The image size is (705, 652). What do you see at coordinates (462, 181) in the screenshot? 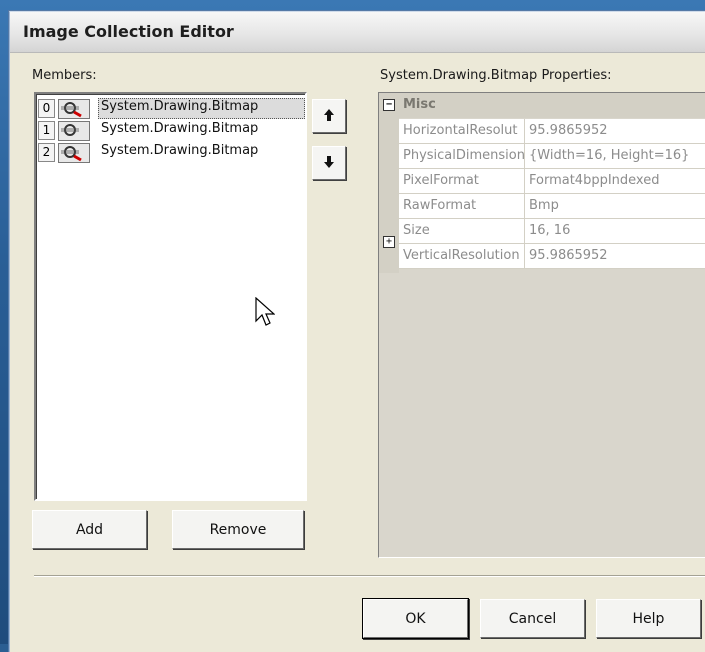
I see `property-name: PixelFormat` at bounding box center [462, 181].